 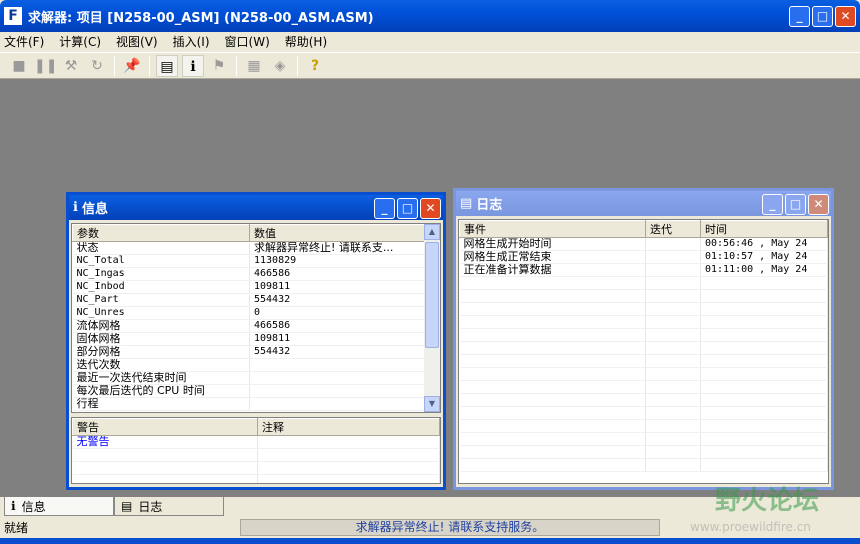 What do you see at coordinates (254, 66) in the screenshot?
I see `grid-icon: ▦` at bounding box center [254, 66].